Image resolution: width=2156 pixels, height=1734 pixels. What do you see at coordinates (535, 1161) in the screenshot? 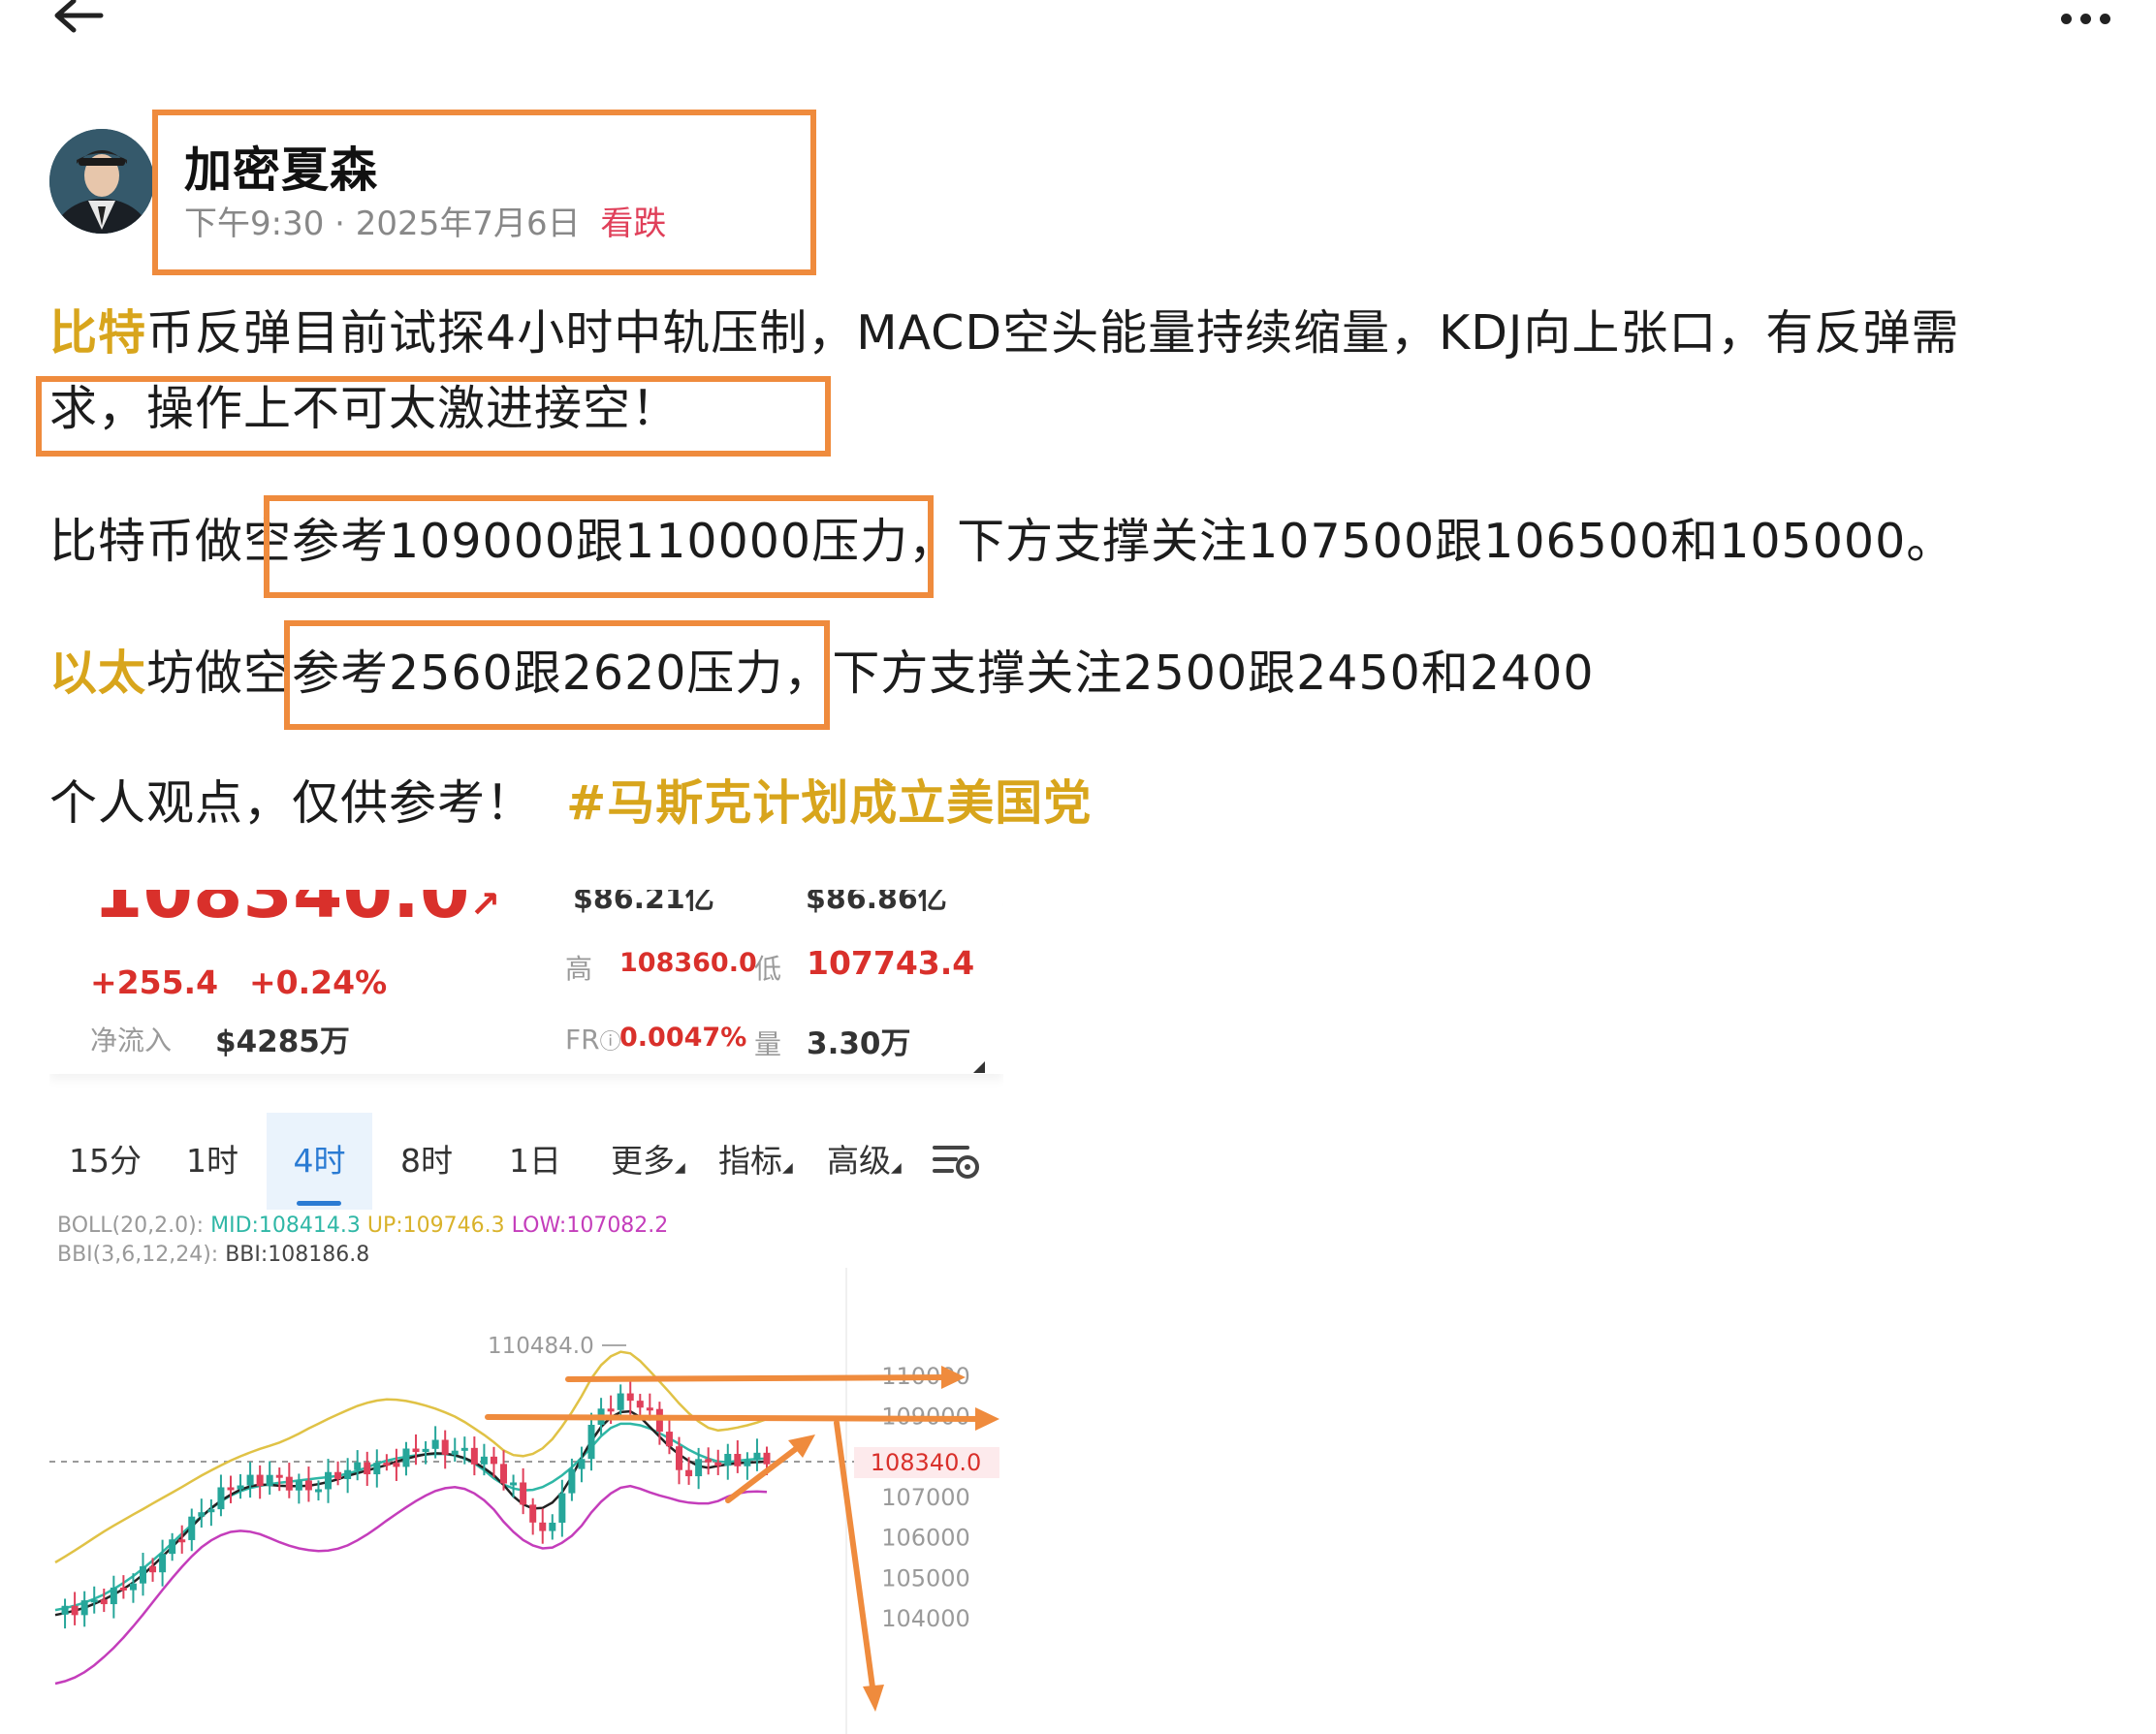
I see `tab-1d: 1日` at bounding box center [535, 1161].